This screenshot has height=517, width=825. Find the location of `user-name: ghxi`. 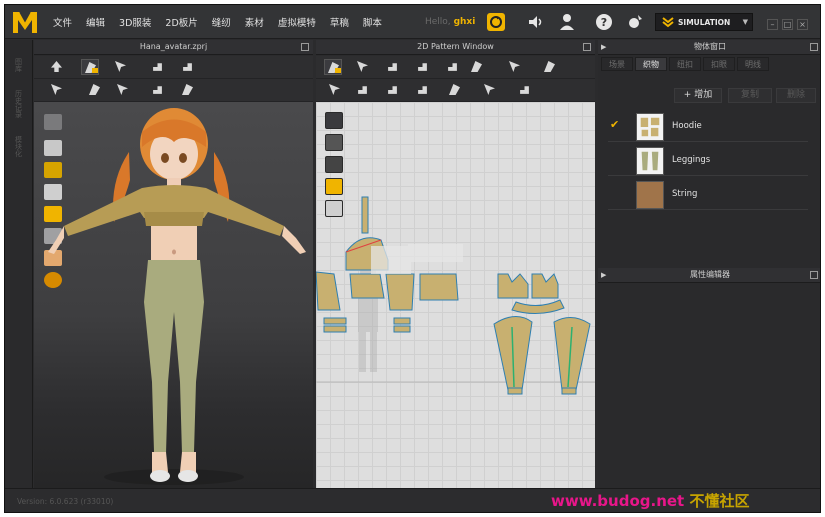

user-name: ghxi is located at coordinates (465, 22).